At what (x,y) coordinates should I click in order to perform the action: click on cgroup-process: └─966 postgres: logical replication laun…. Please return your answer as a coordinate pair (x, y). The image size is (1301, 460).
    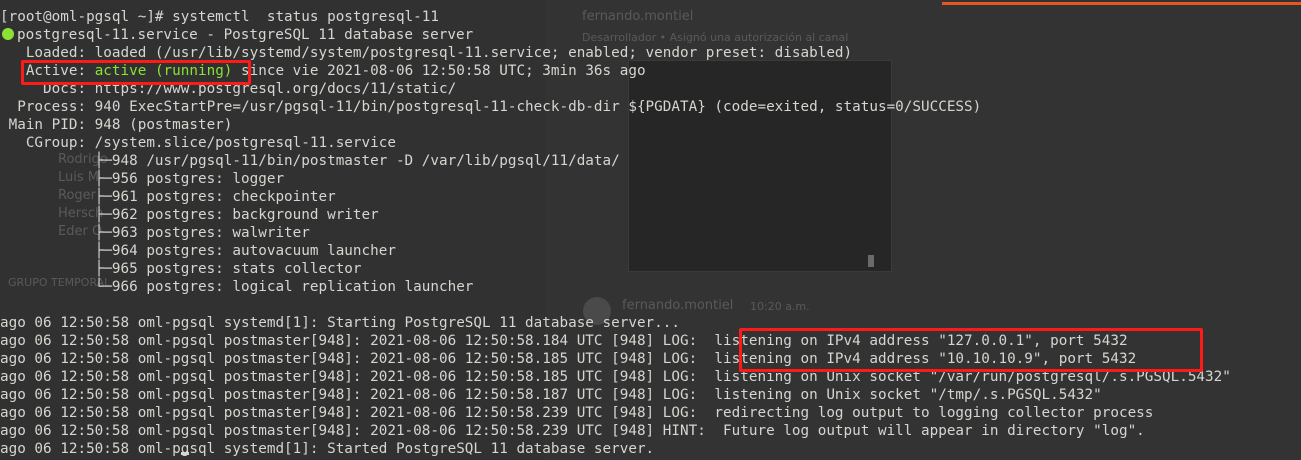
    Looking at the image, I should click on (237, 287).